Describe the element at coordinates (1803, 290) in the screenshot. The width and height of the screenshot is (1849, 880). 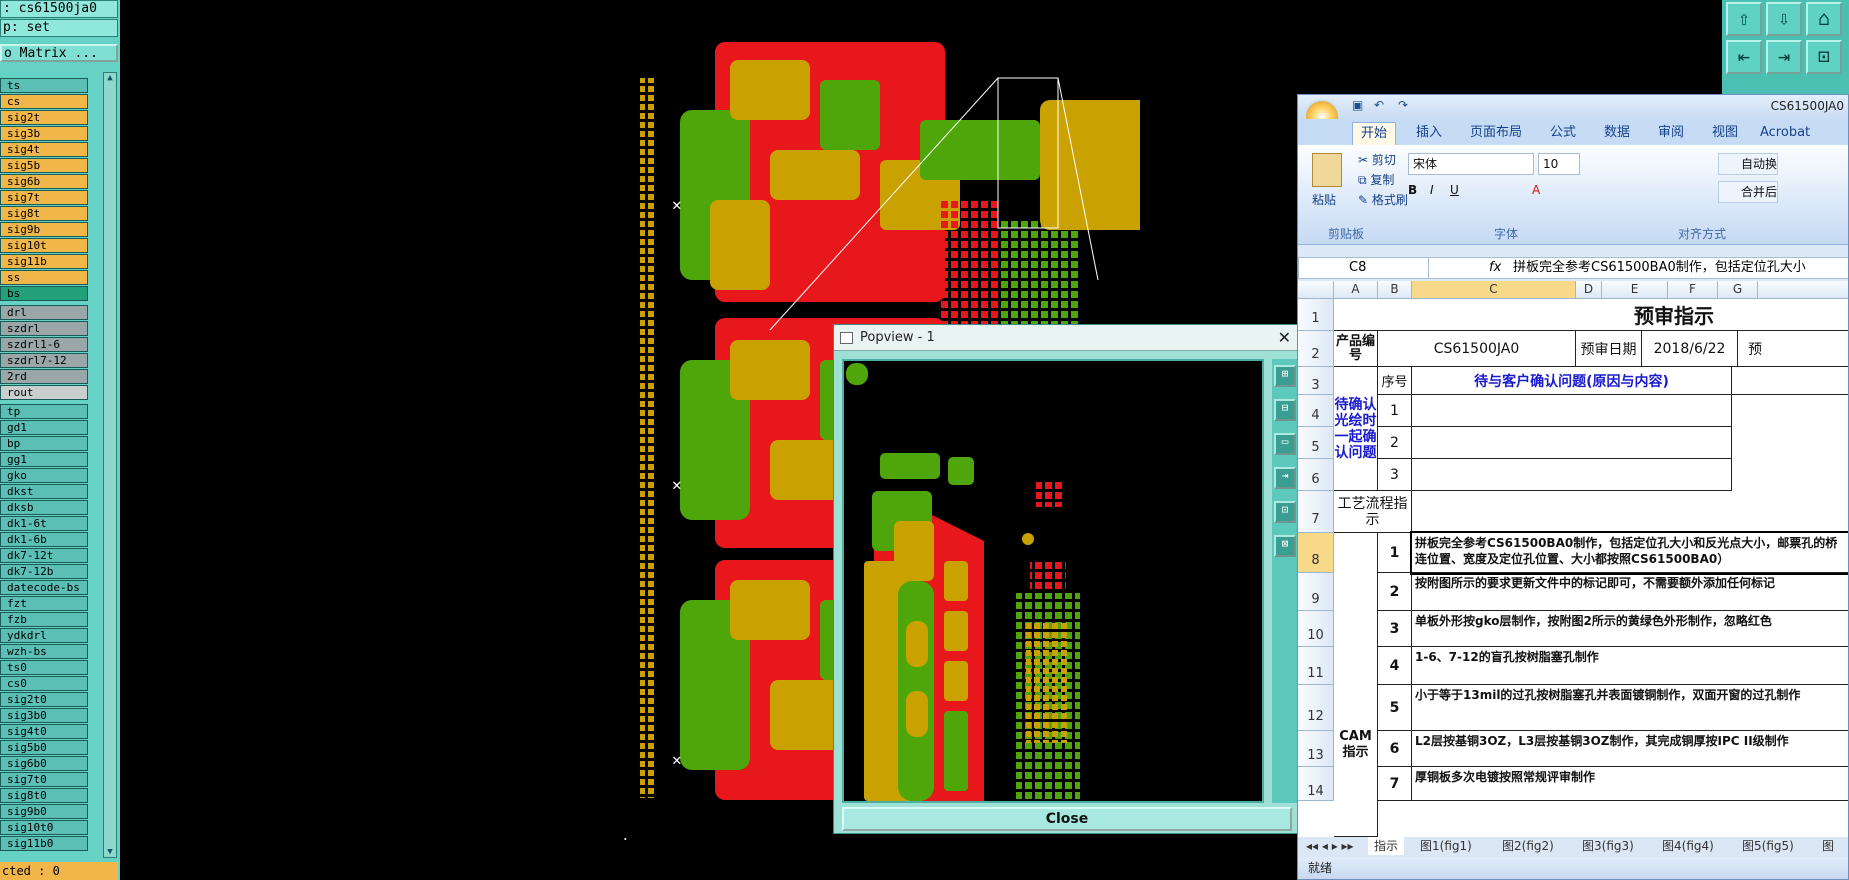
I see `column-header` at that location.